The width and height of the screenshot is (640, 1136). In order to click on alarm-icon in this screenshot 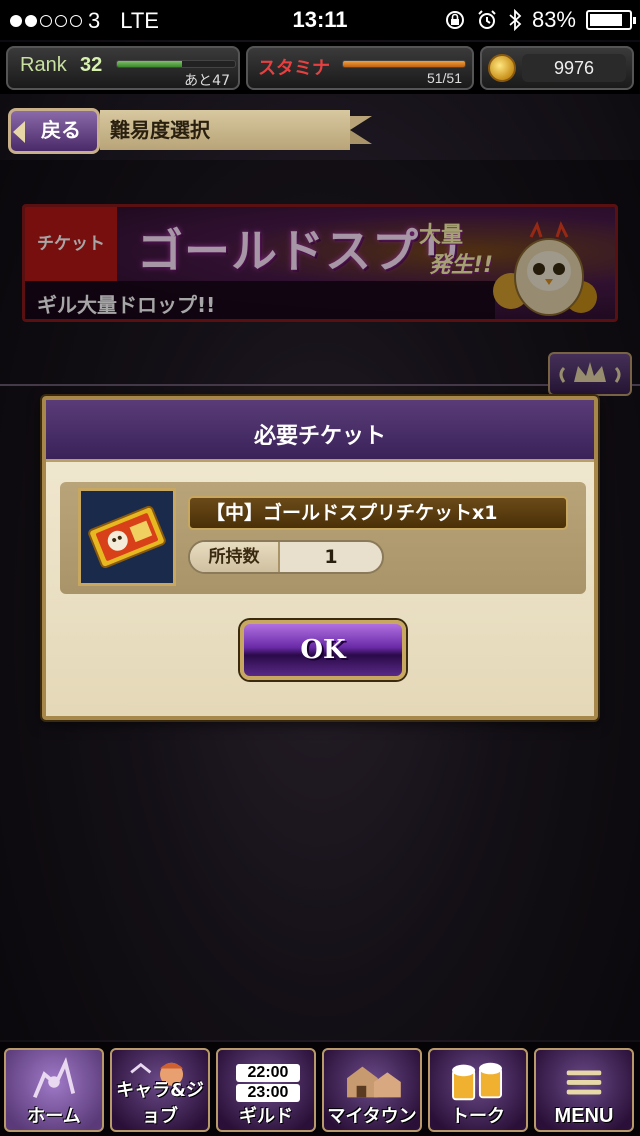, I will do `click(487, 19)`.